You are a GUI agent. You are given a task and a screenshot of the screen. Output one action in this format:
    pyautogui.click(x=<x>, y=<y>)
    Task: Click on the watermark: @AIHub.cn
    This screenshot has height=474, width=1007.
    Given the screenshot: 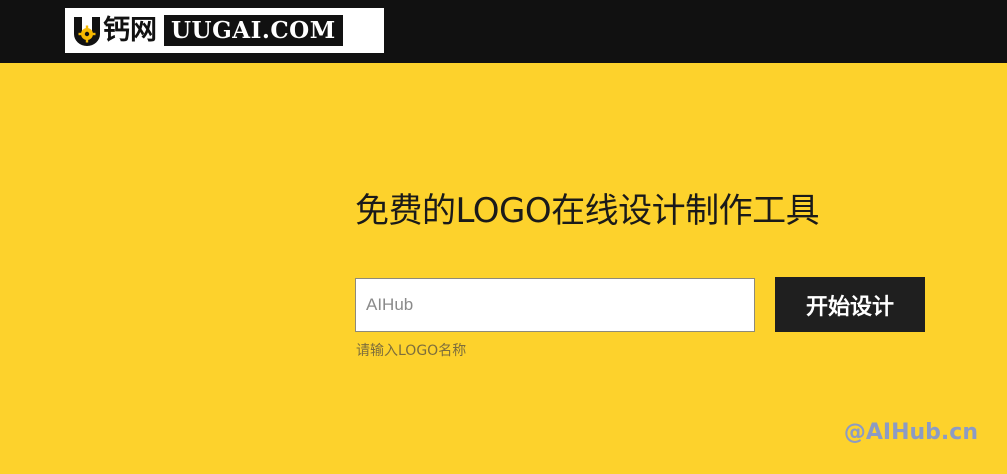 What is the action you would take?
    pyautogui.click(x=910, y=432)
    